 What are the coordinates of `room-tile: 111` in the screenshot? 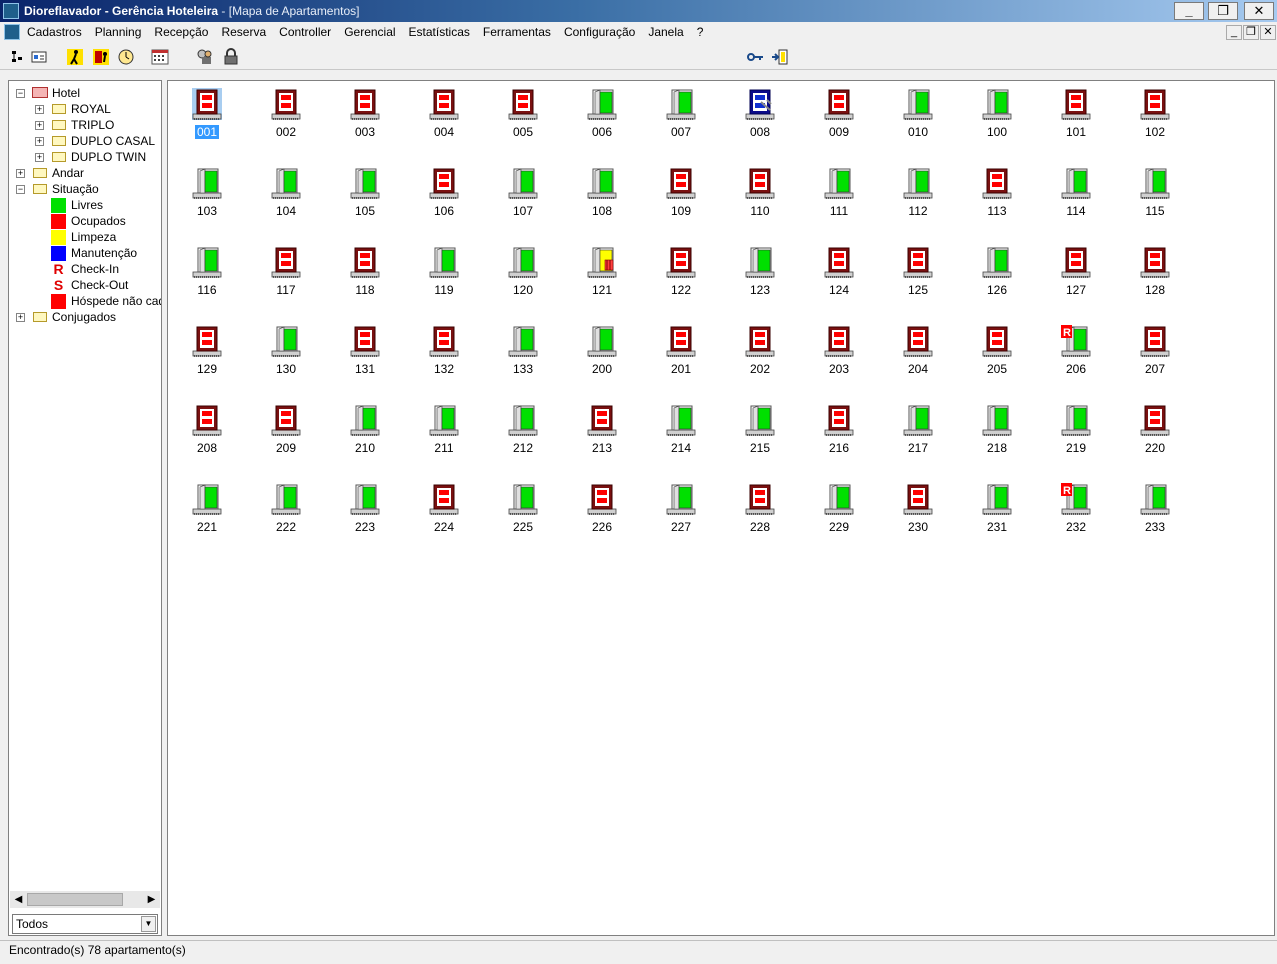 It's located at (839, 193).